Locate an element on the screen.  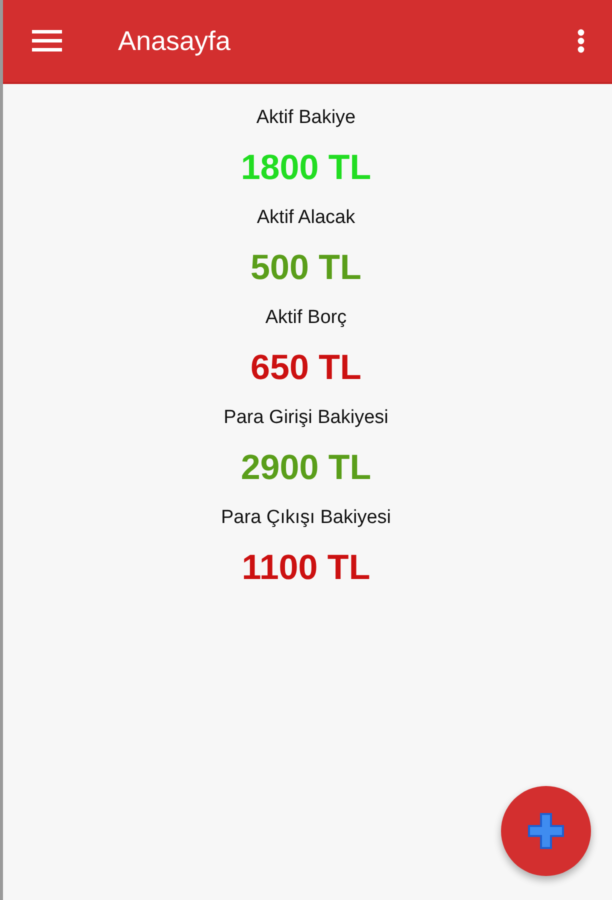
balance-value: 1100 TL is located at coordinates (306, 568).